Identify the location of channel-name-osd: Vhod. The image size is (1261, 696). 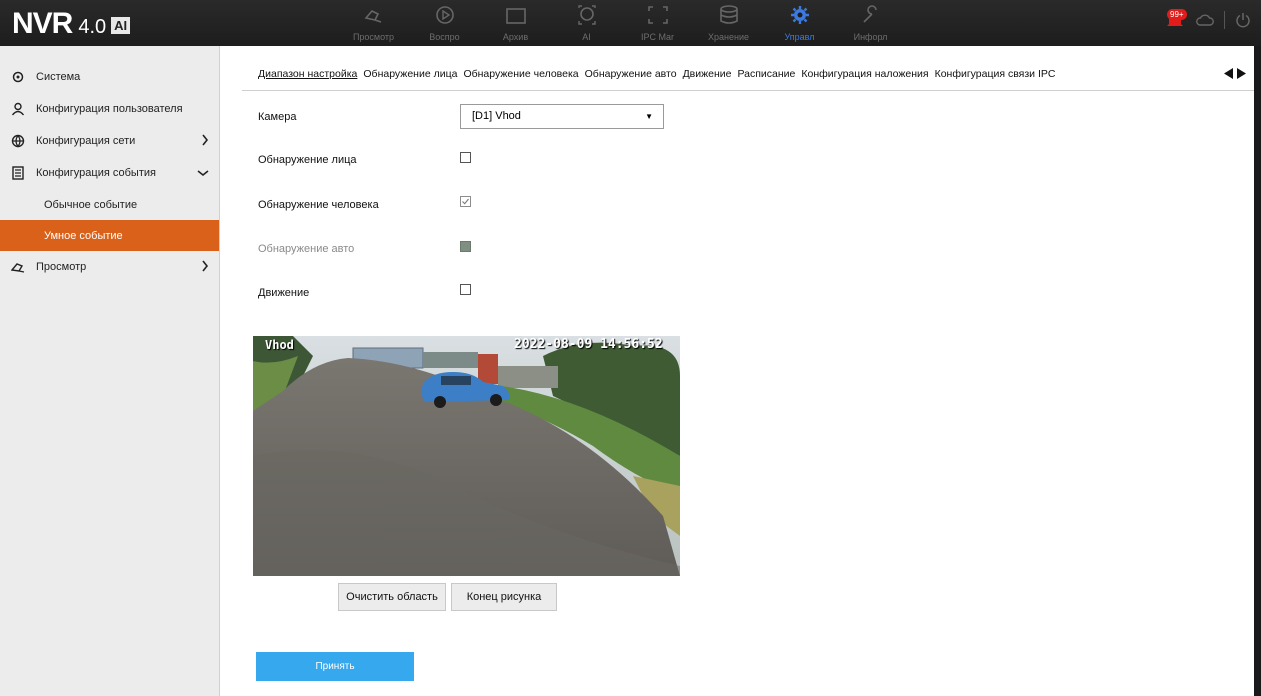
(279, 345).